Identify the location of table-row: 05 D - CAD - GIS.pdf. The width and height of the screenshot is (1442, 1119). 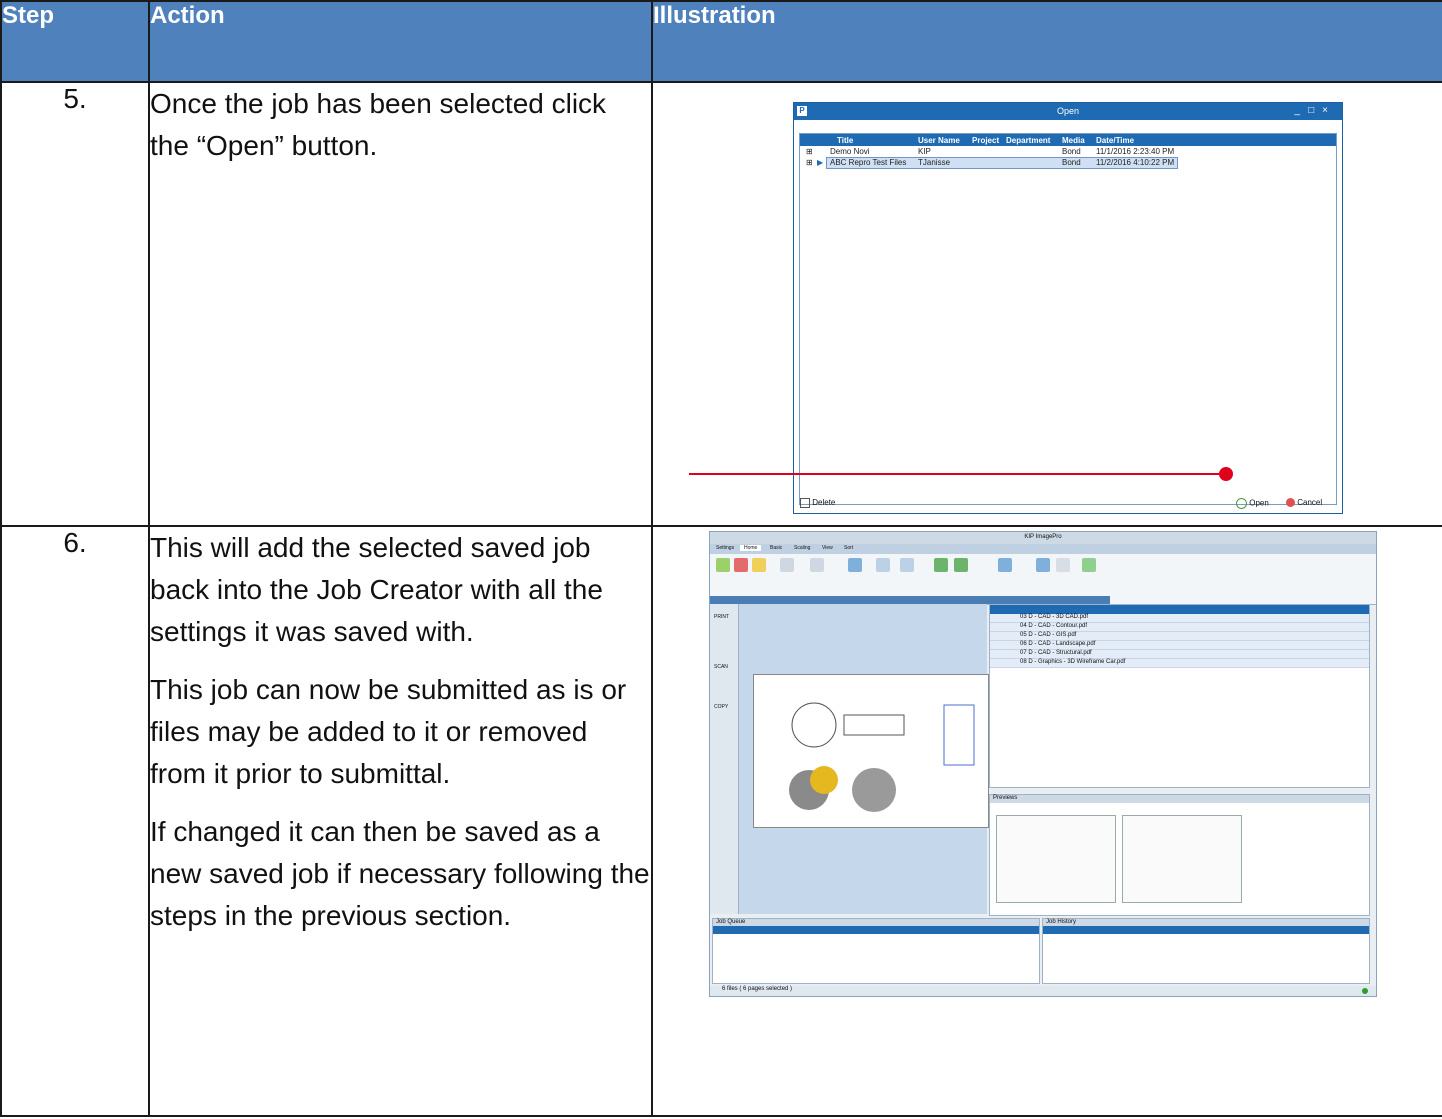
(1179, 636).